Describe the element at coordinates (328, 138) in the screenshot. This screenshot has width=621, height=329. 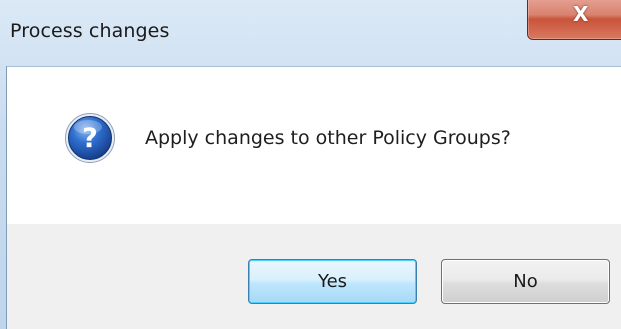
I see `dialog-message: Apply changes to other Policy Groups?` at that location.